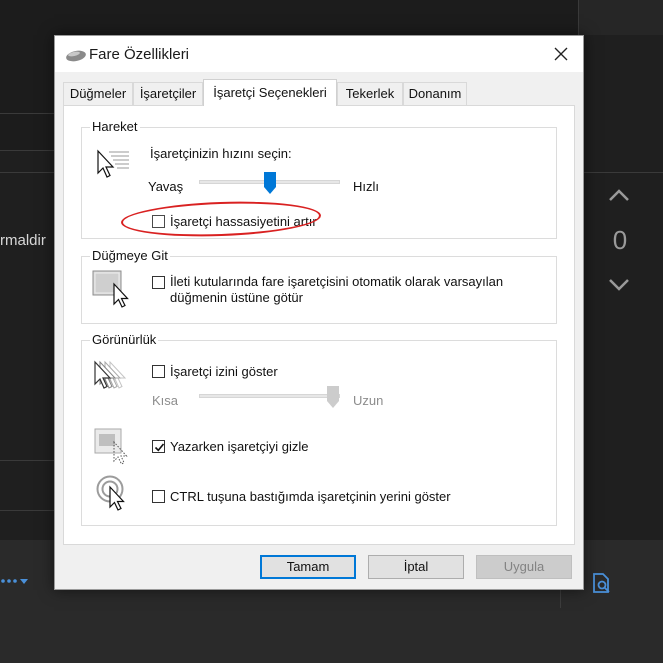  Describe the element at coordinates (619, 284) in the screenshot. I see `downvote-icon` at that location.